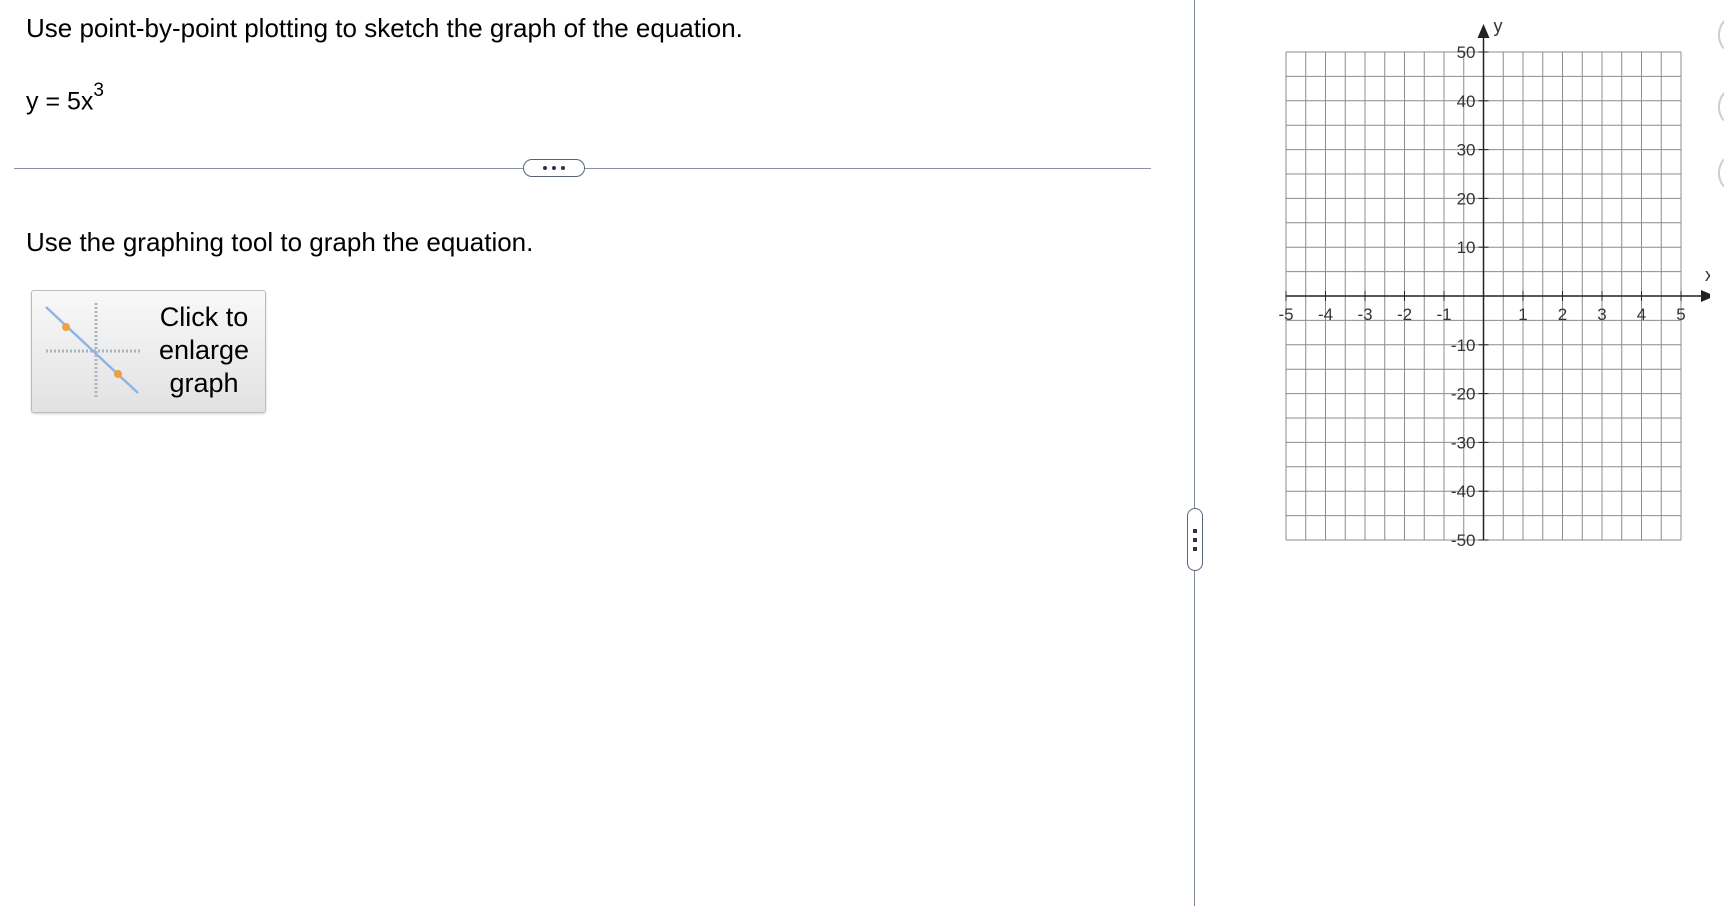 The width and height of the screenshot is (1724, 906). Describe the element at coordinates (1404, 314) in the screenshot. I see `x-tick-label: -2` at that location.